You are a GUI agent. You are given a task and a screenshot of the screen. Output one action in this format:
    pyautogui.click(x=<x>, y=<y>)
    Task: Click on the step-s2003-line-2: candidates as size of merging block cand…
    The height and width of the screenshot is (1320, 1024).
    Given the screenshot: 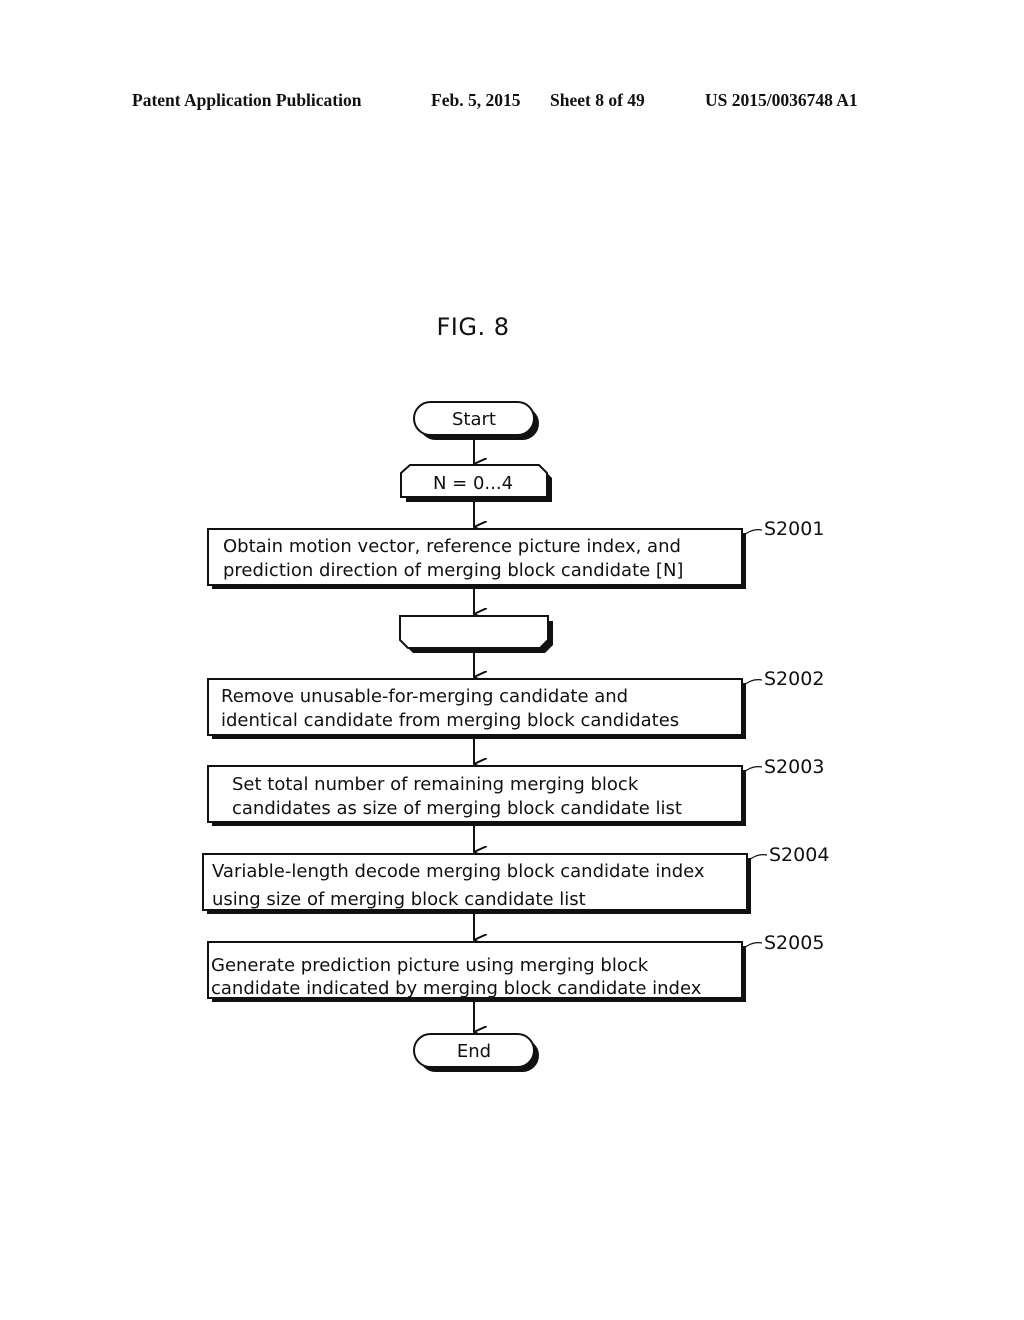 What is the action you would take?
    pyautogui.click(x=457, y=808)
    